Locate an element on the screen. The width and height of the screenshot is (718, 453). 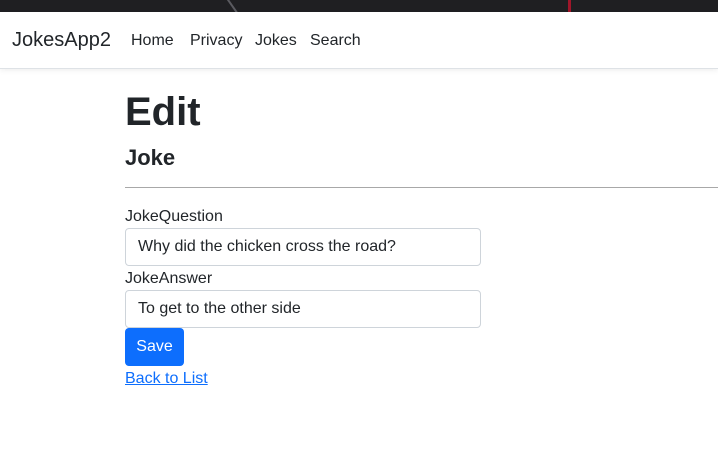
back-to-list-link: Back to List is located at coordinates (166, 379).